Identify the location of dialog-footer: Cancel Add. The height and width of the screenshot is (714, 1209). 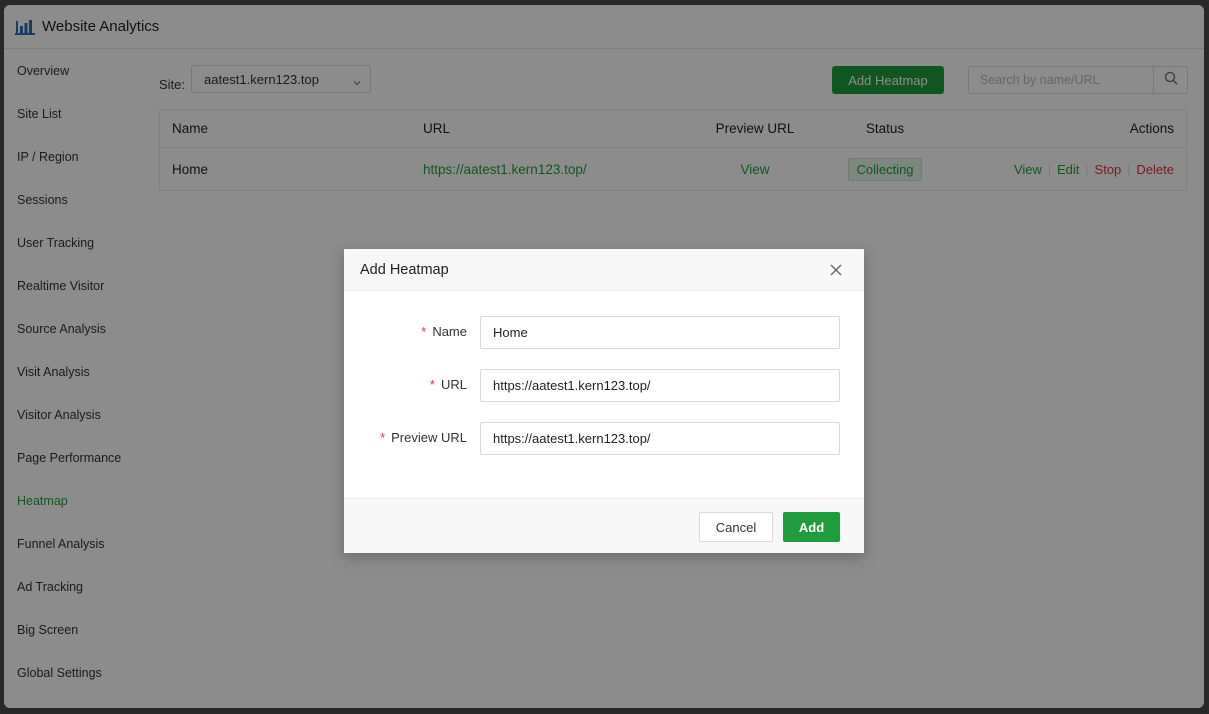
(604, 525).